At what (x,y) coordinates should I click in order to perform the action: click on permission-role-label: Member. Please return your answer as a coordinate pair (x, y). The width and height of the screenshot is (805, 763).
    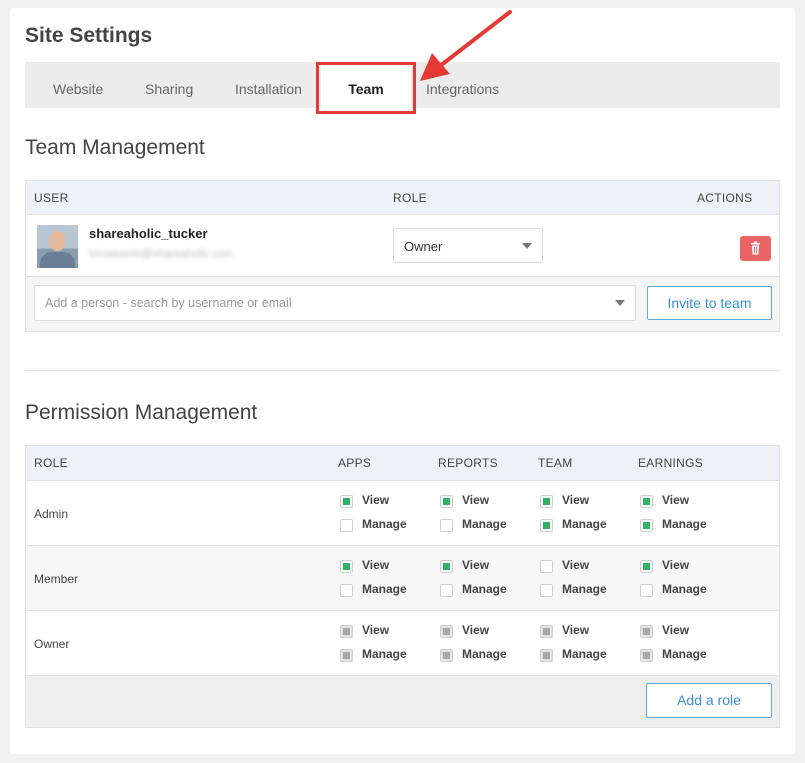
    Looking at the image, I should click on (56, 579).